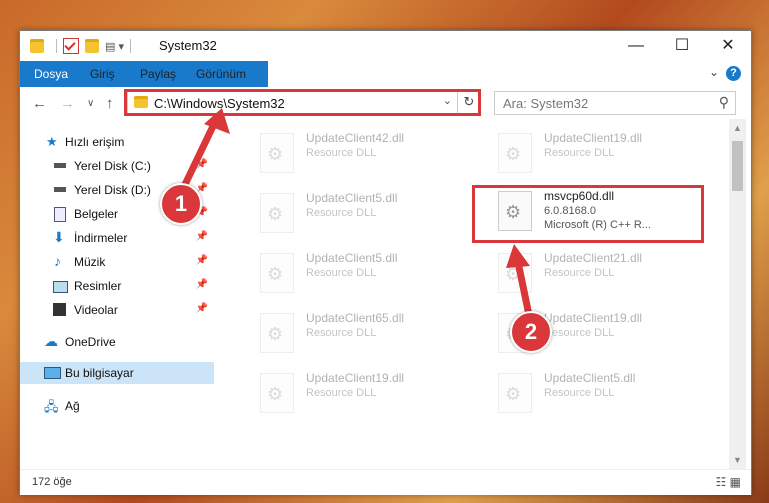  What do you see at coordinates (92, 46) in the screenshot?
I see `new-folder-icon` at bounding box center [92, 46].